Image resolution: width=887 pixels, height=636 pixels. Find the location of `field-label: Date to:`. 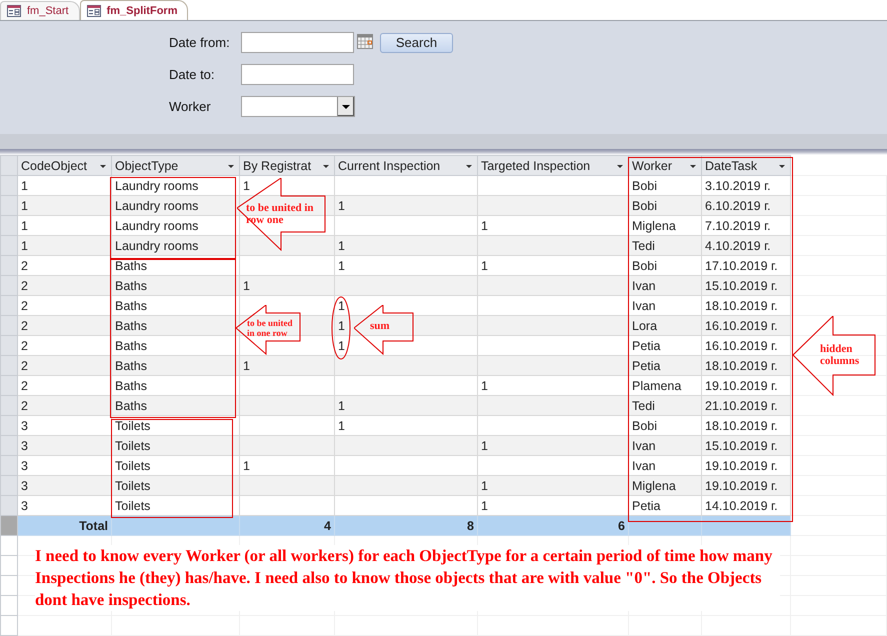

field-label: Date to: is located at coordinates (192, 74).